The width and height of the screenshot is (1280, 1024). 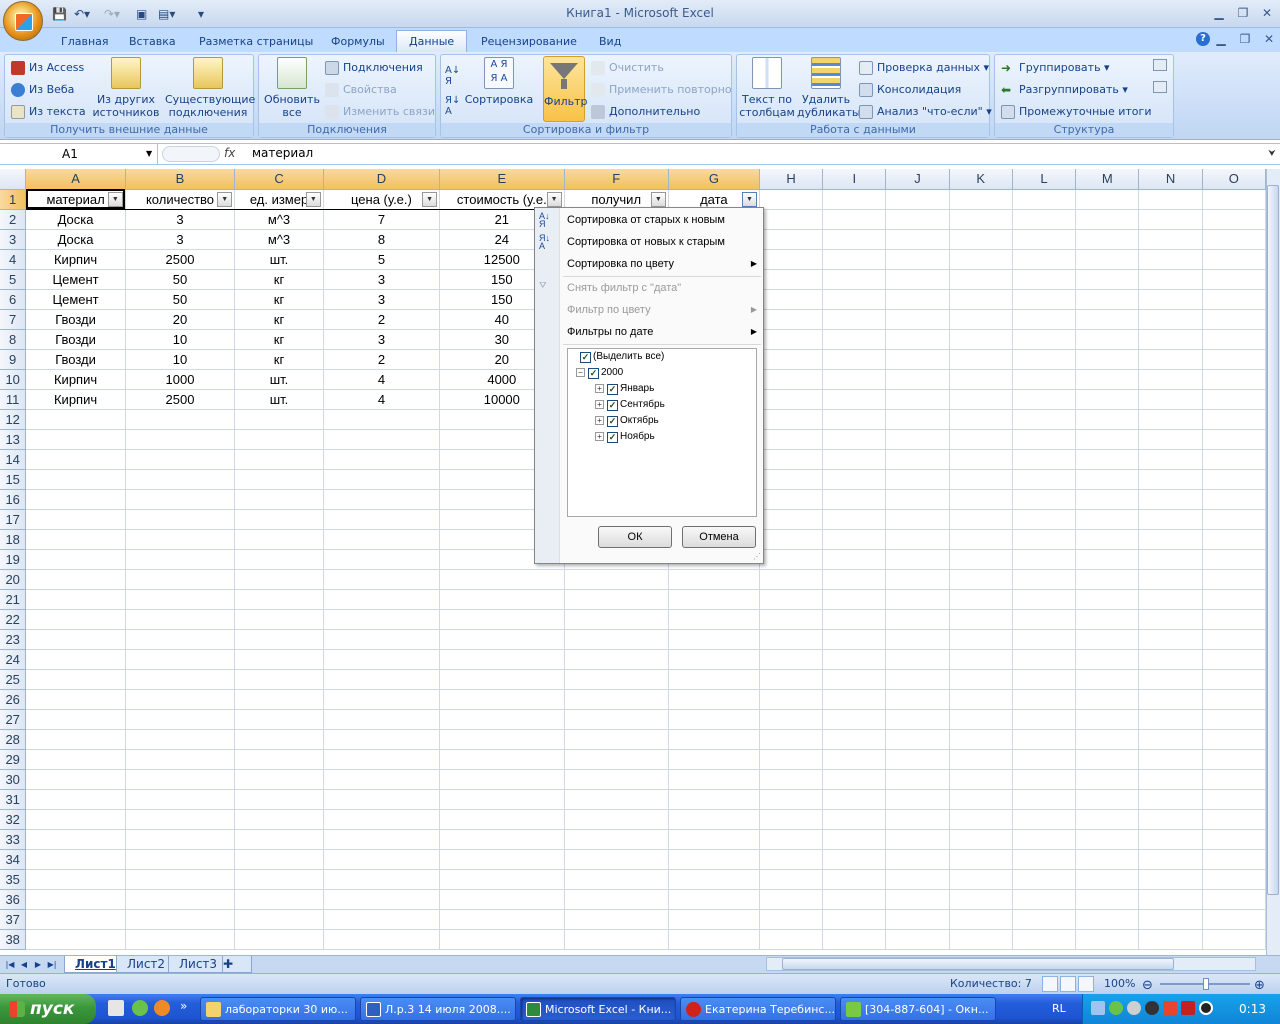 I want to click on row-header: 2, so click(x=13, y=219).